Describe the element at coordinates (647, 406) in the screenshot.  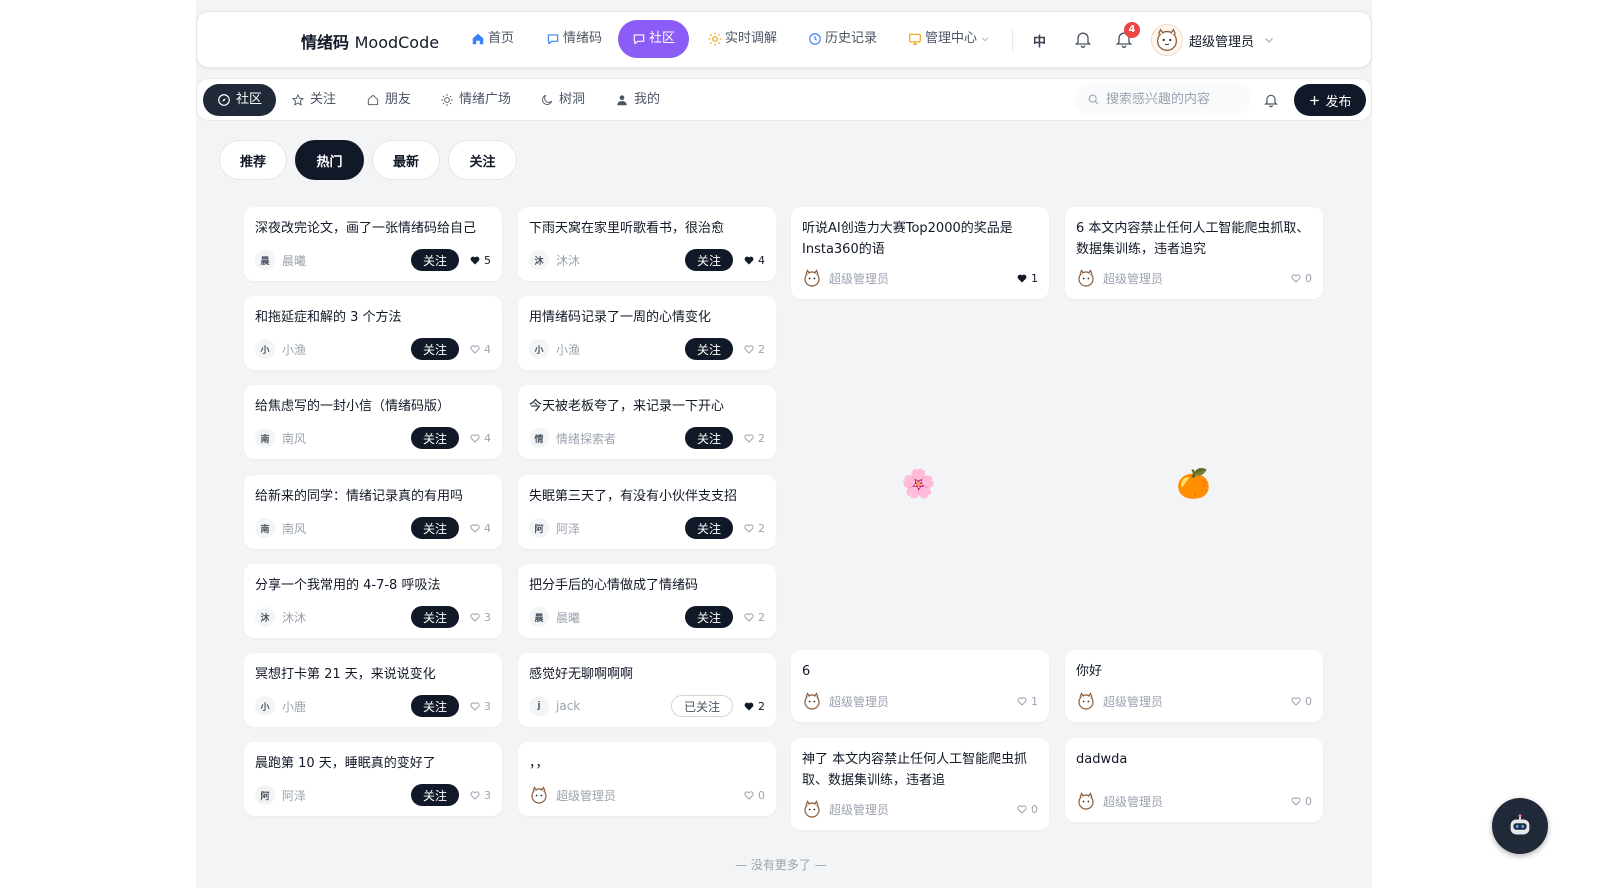
I see `post-title: 今天被老板夸了，来记录一下开心` at that location.